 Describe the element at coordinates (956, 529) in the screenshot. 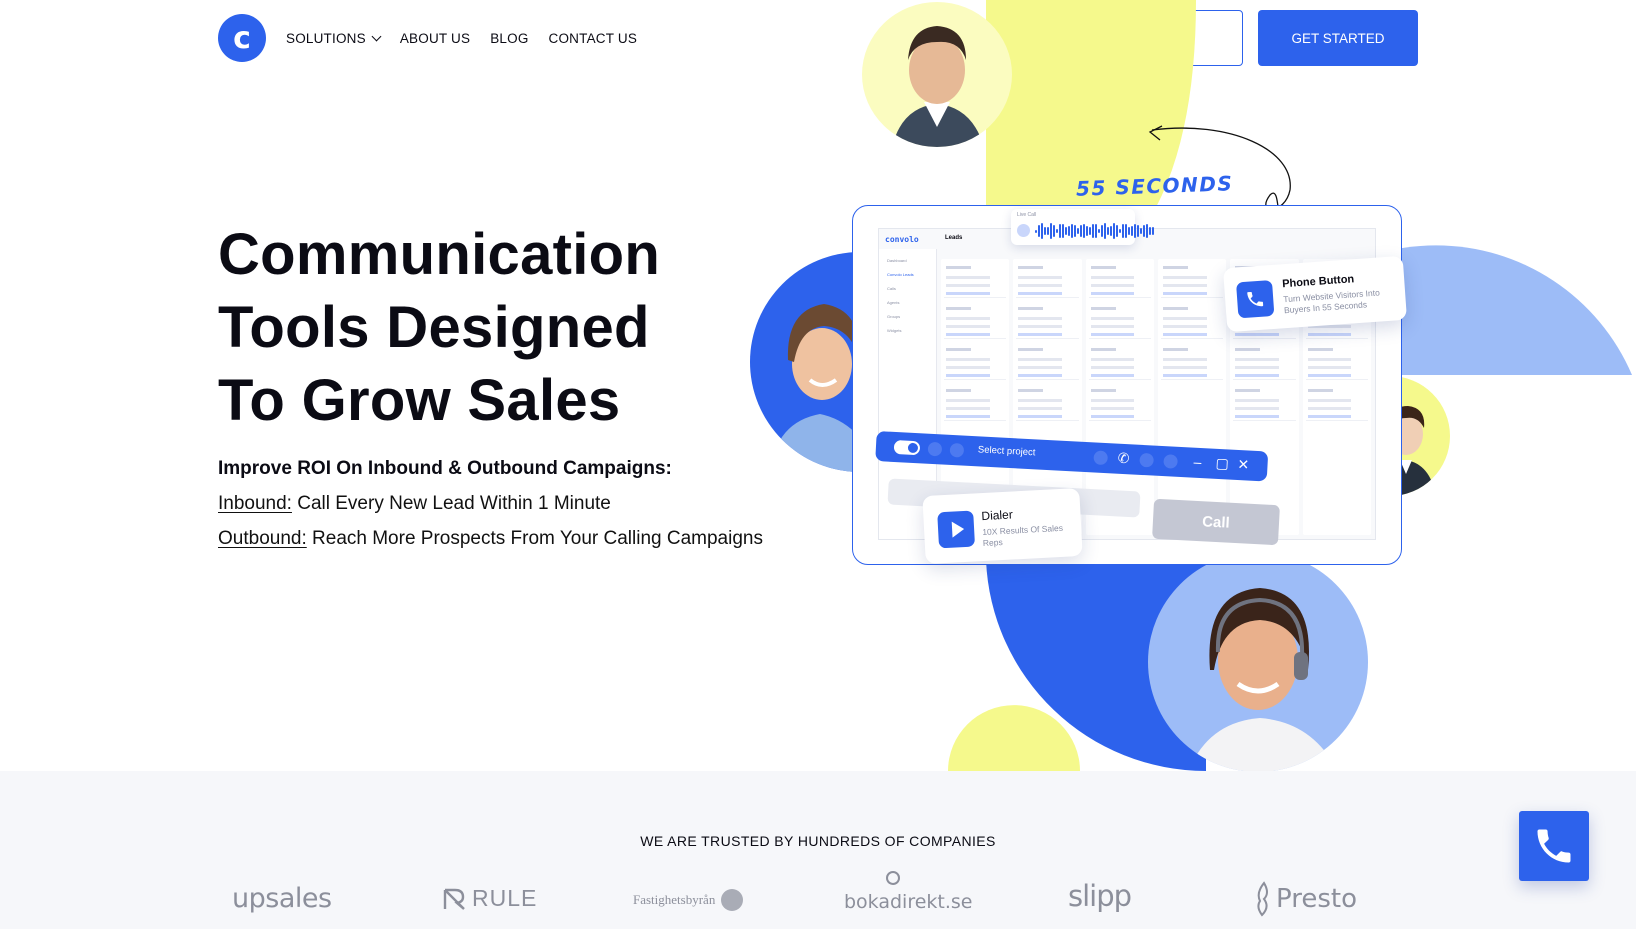

I see `play-icon` at that location.